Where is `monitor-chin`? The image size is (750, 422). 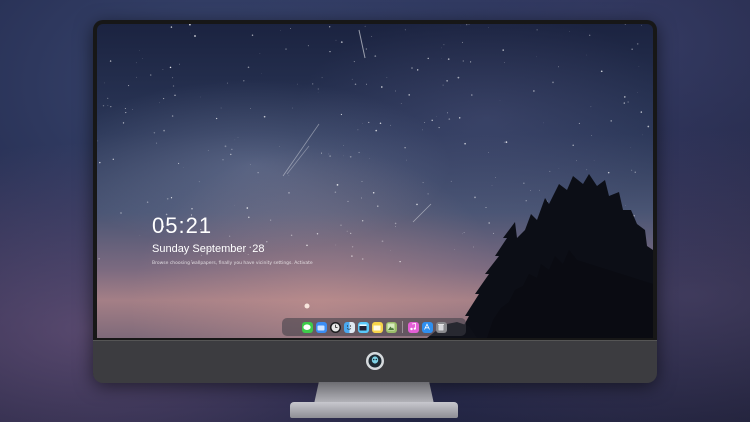 monitor-chin is located at coordinates (375, 361).